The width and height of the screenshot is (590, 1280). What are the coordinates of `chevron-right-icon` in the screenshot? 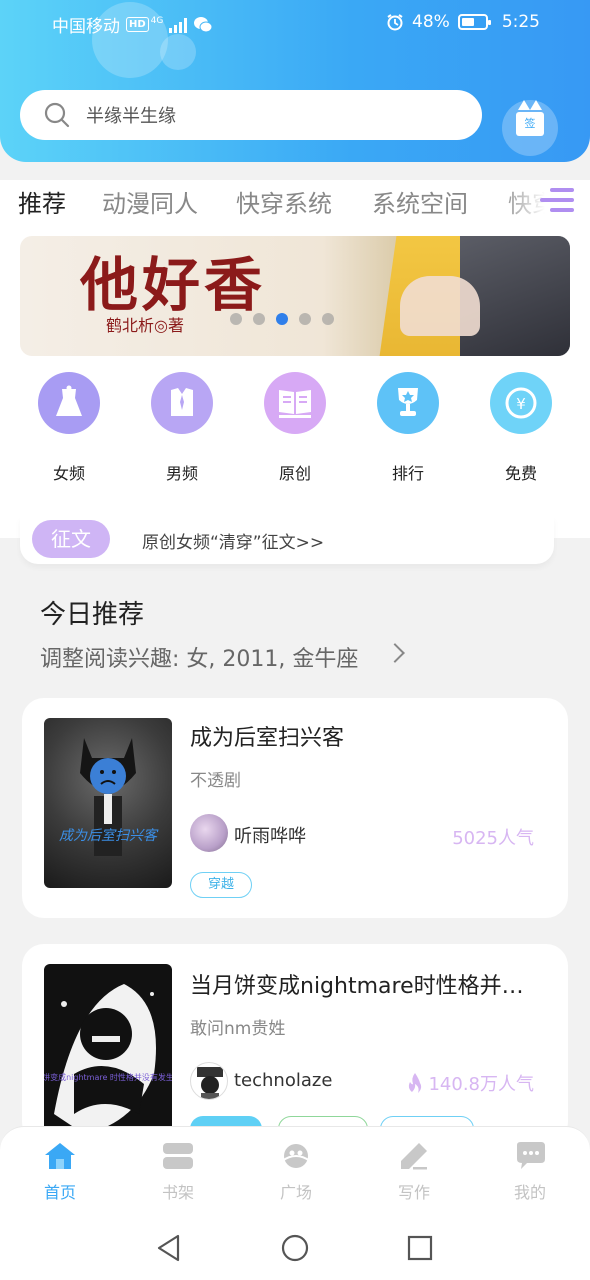 It's located at (395, 653).